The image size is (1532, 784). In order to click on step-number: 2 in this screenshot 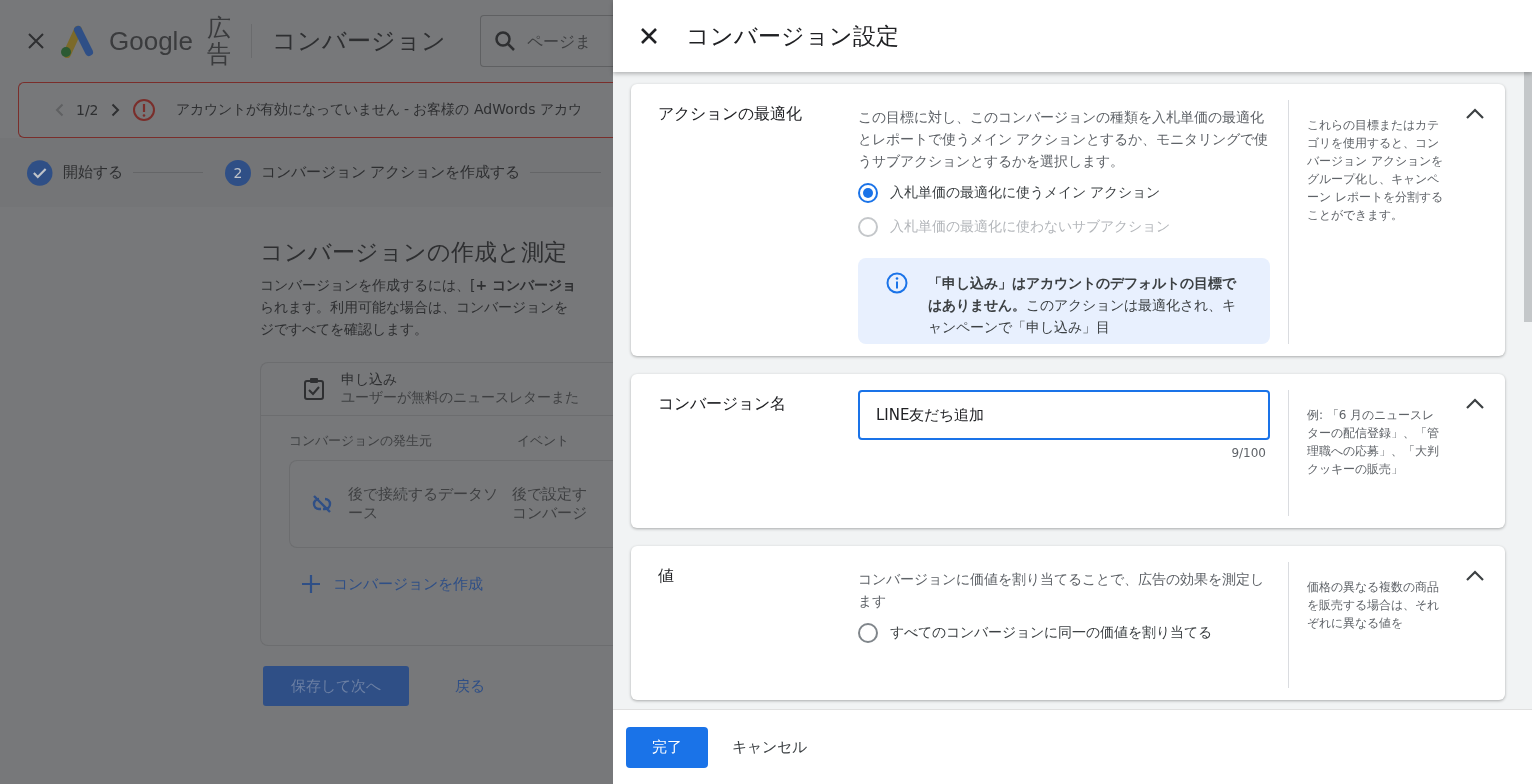, I will do `click(238, 172)`.